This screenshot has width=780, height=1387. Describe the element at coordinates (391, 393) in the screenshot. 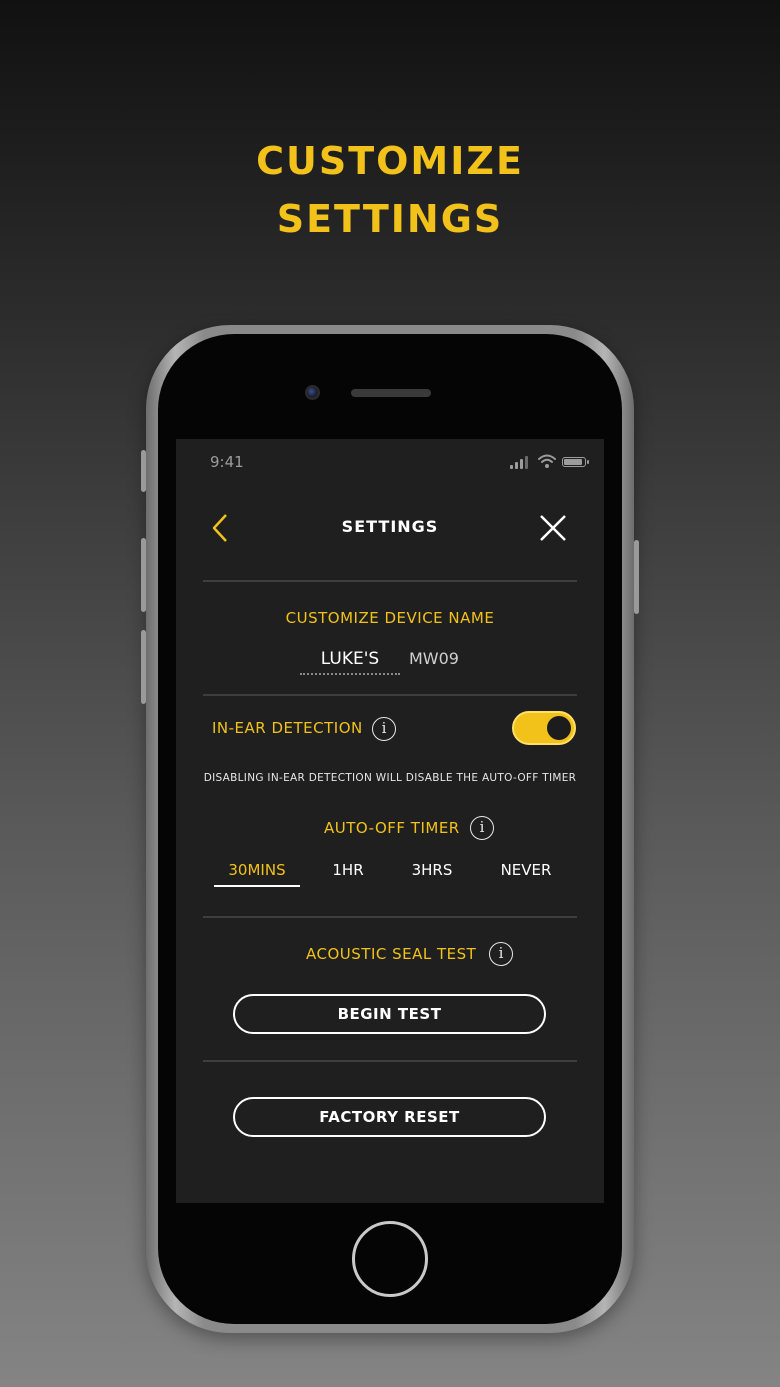

I see `earpiece-speaker` at that location.